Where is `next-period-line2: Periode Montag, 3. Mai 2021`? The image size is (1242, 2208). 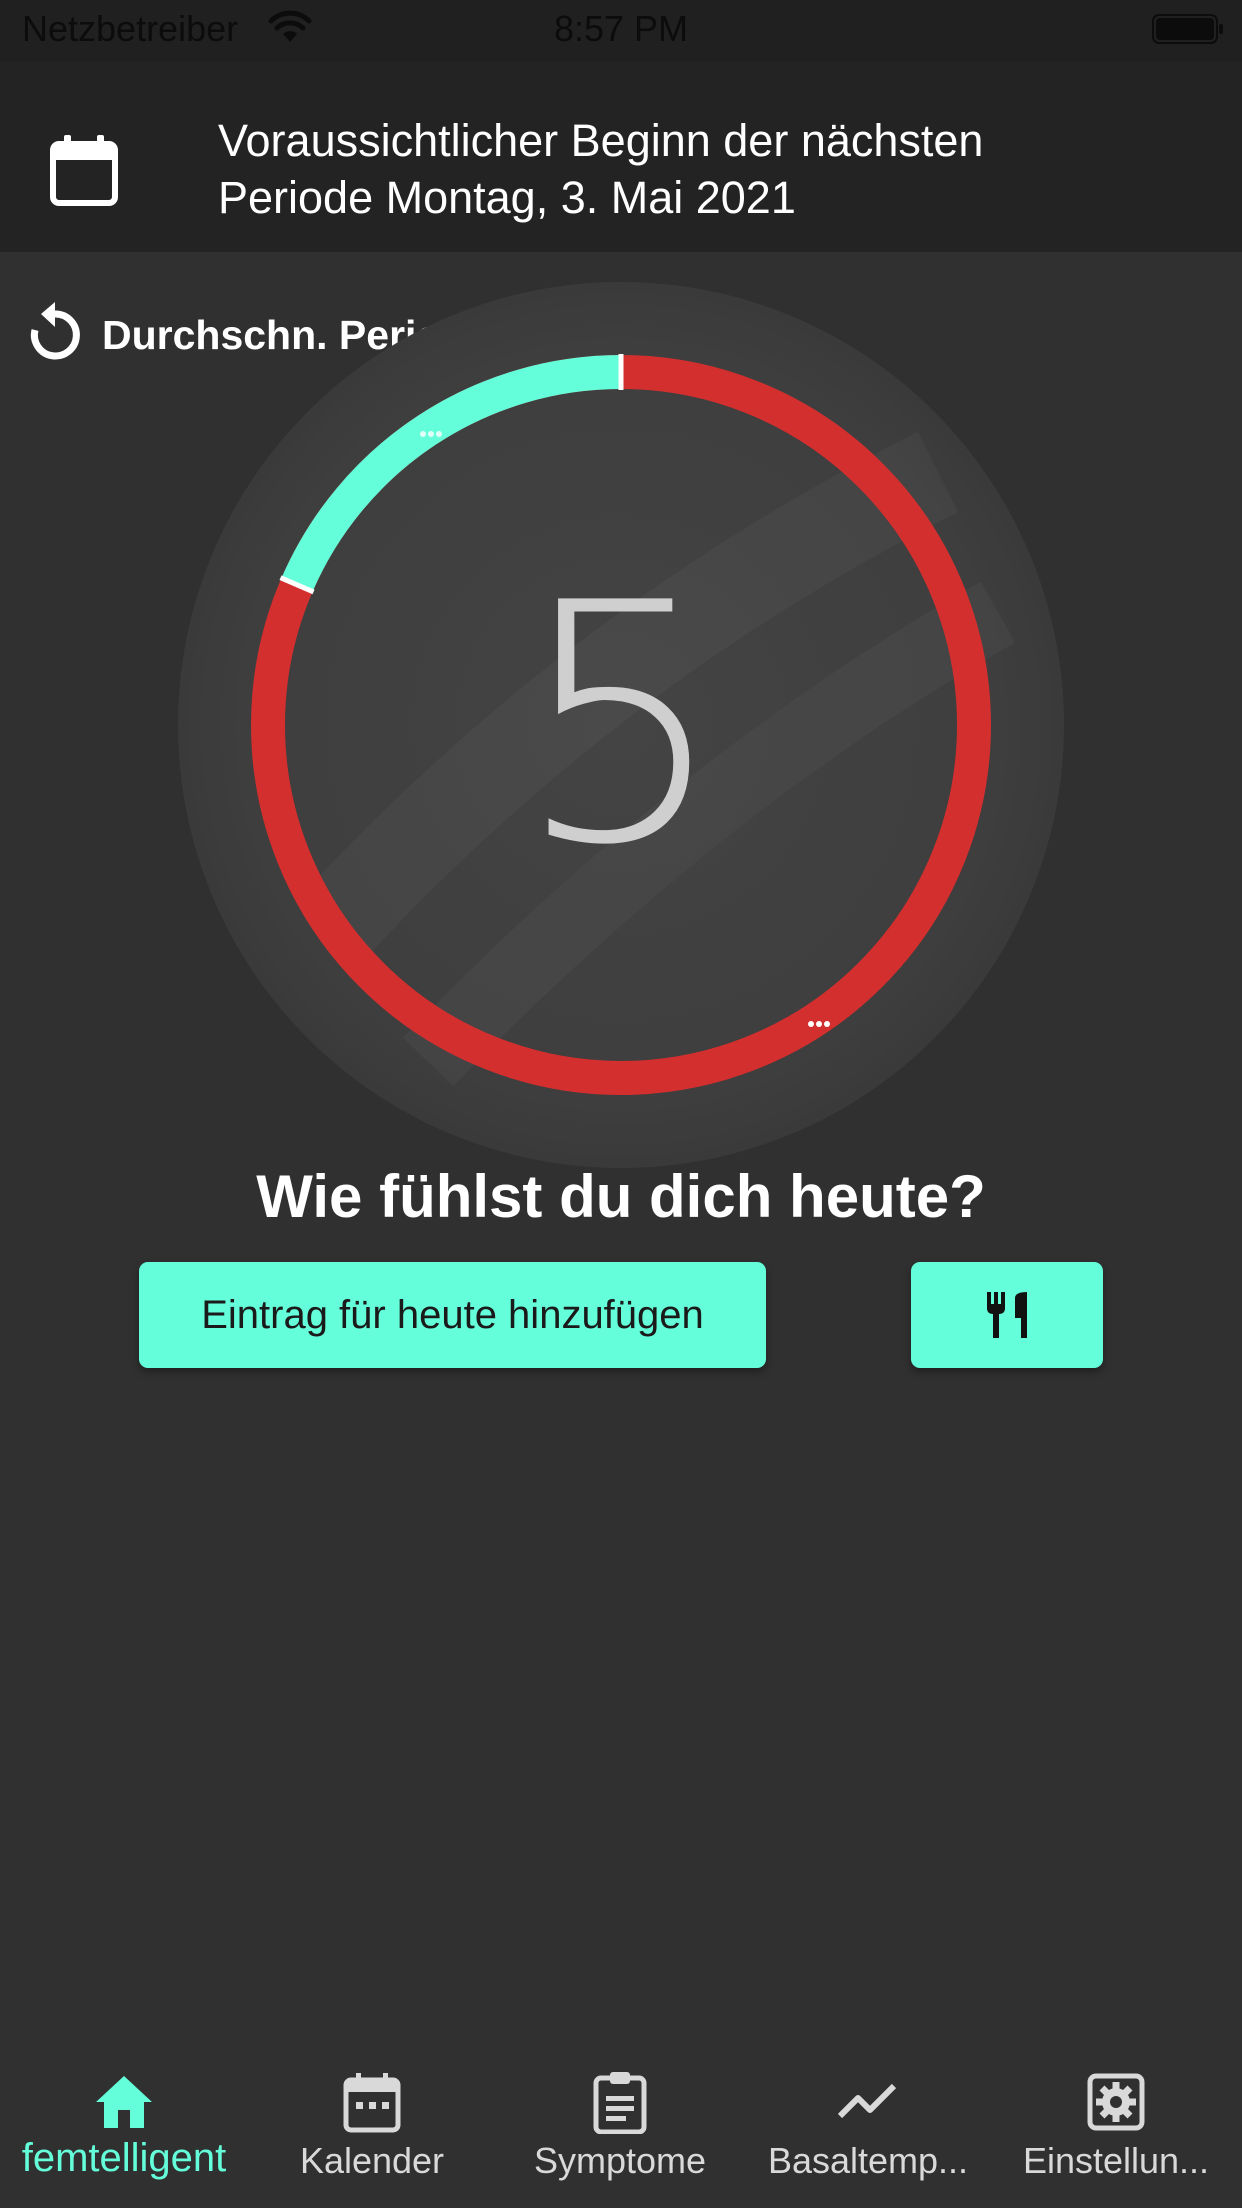
next-period-line2: Periode Montag, 3. Mai 2021 is located at coordinates (507, 197).